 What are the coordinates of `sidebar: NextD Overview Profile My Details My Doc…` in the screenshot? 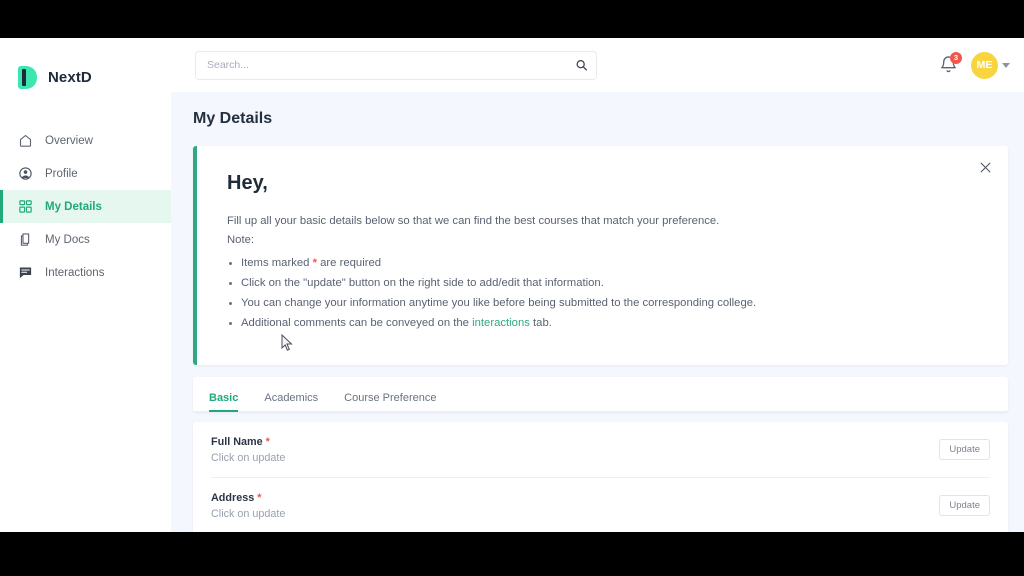 It's located at (85, 285).